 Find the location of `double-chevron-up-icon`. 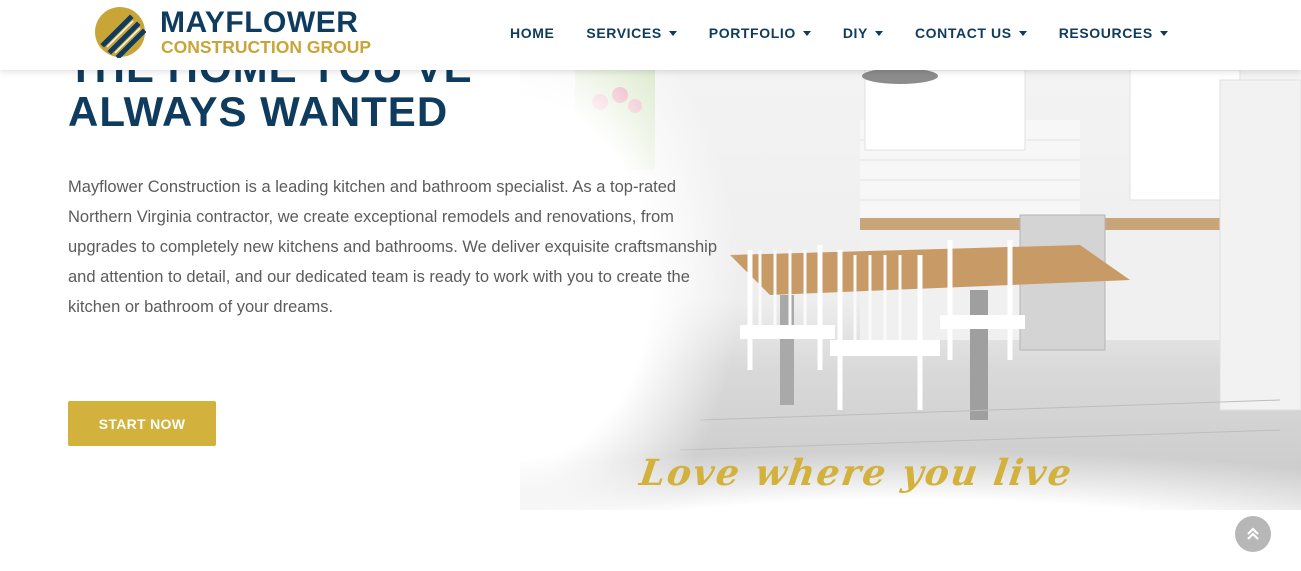

double-chevron-up-icon is located at coordinates (1253, 533).